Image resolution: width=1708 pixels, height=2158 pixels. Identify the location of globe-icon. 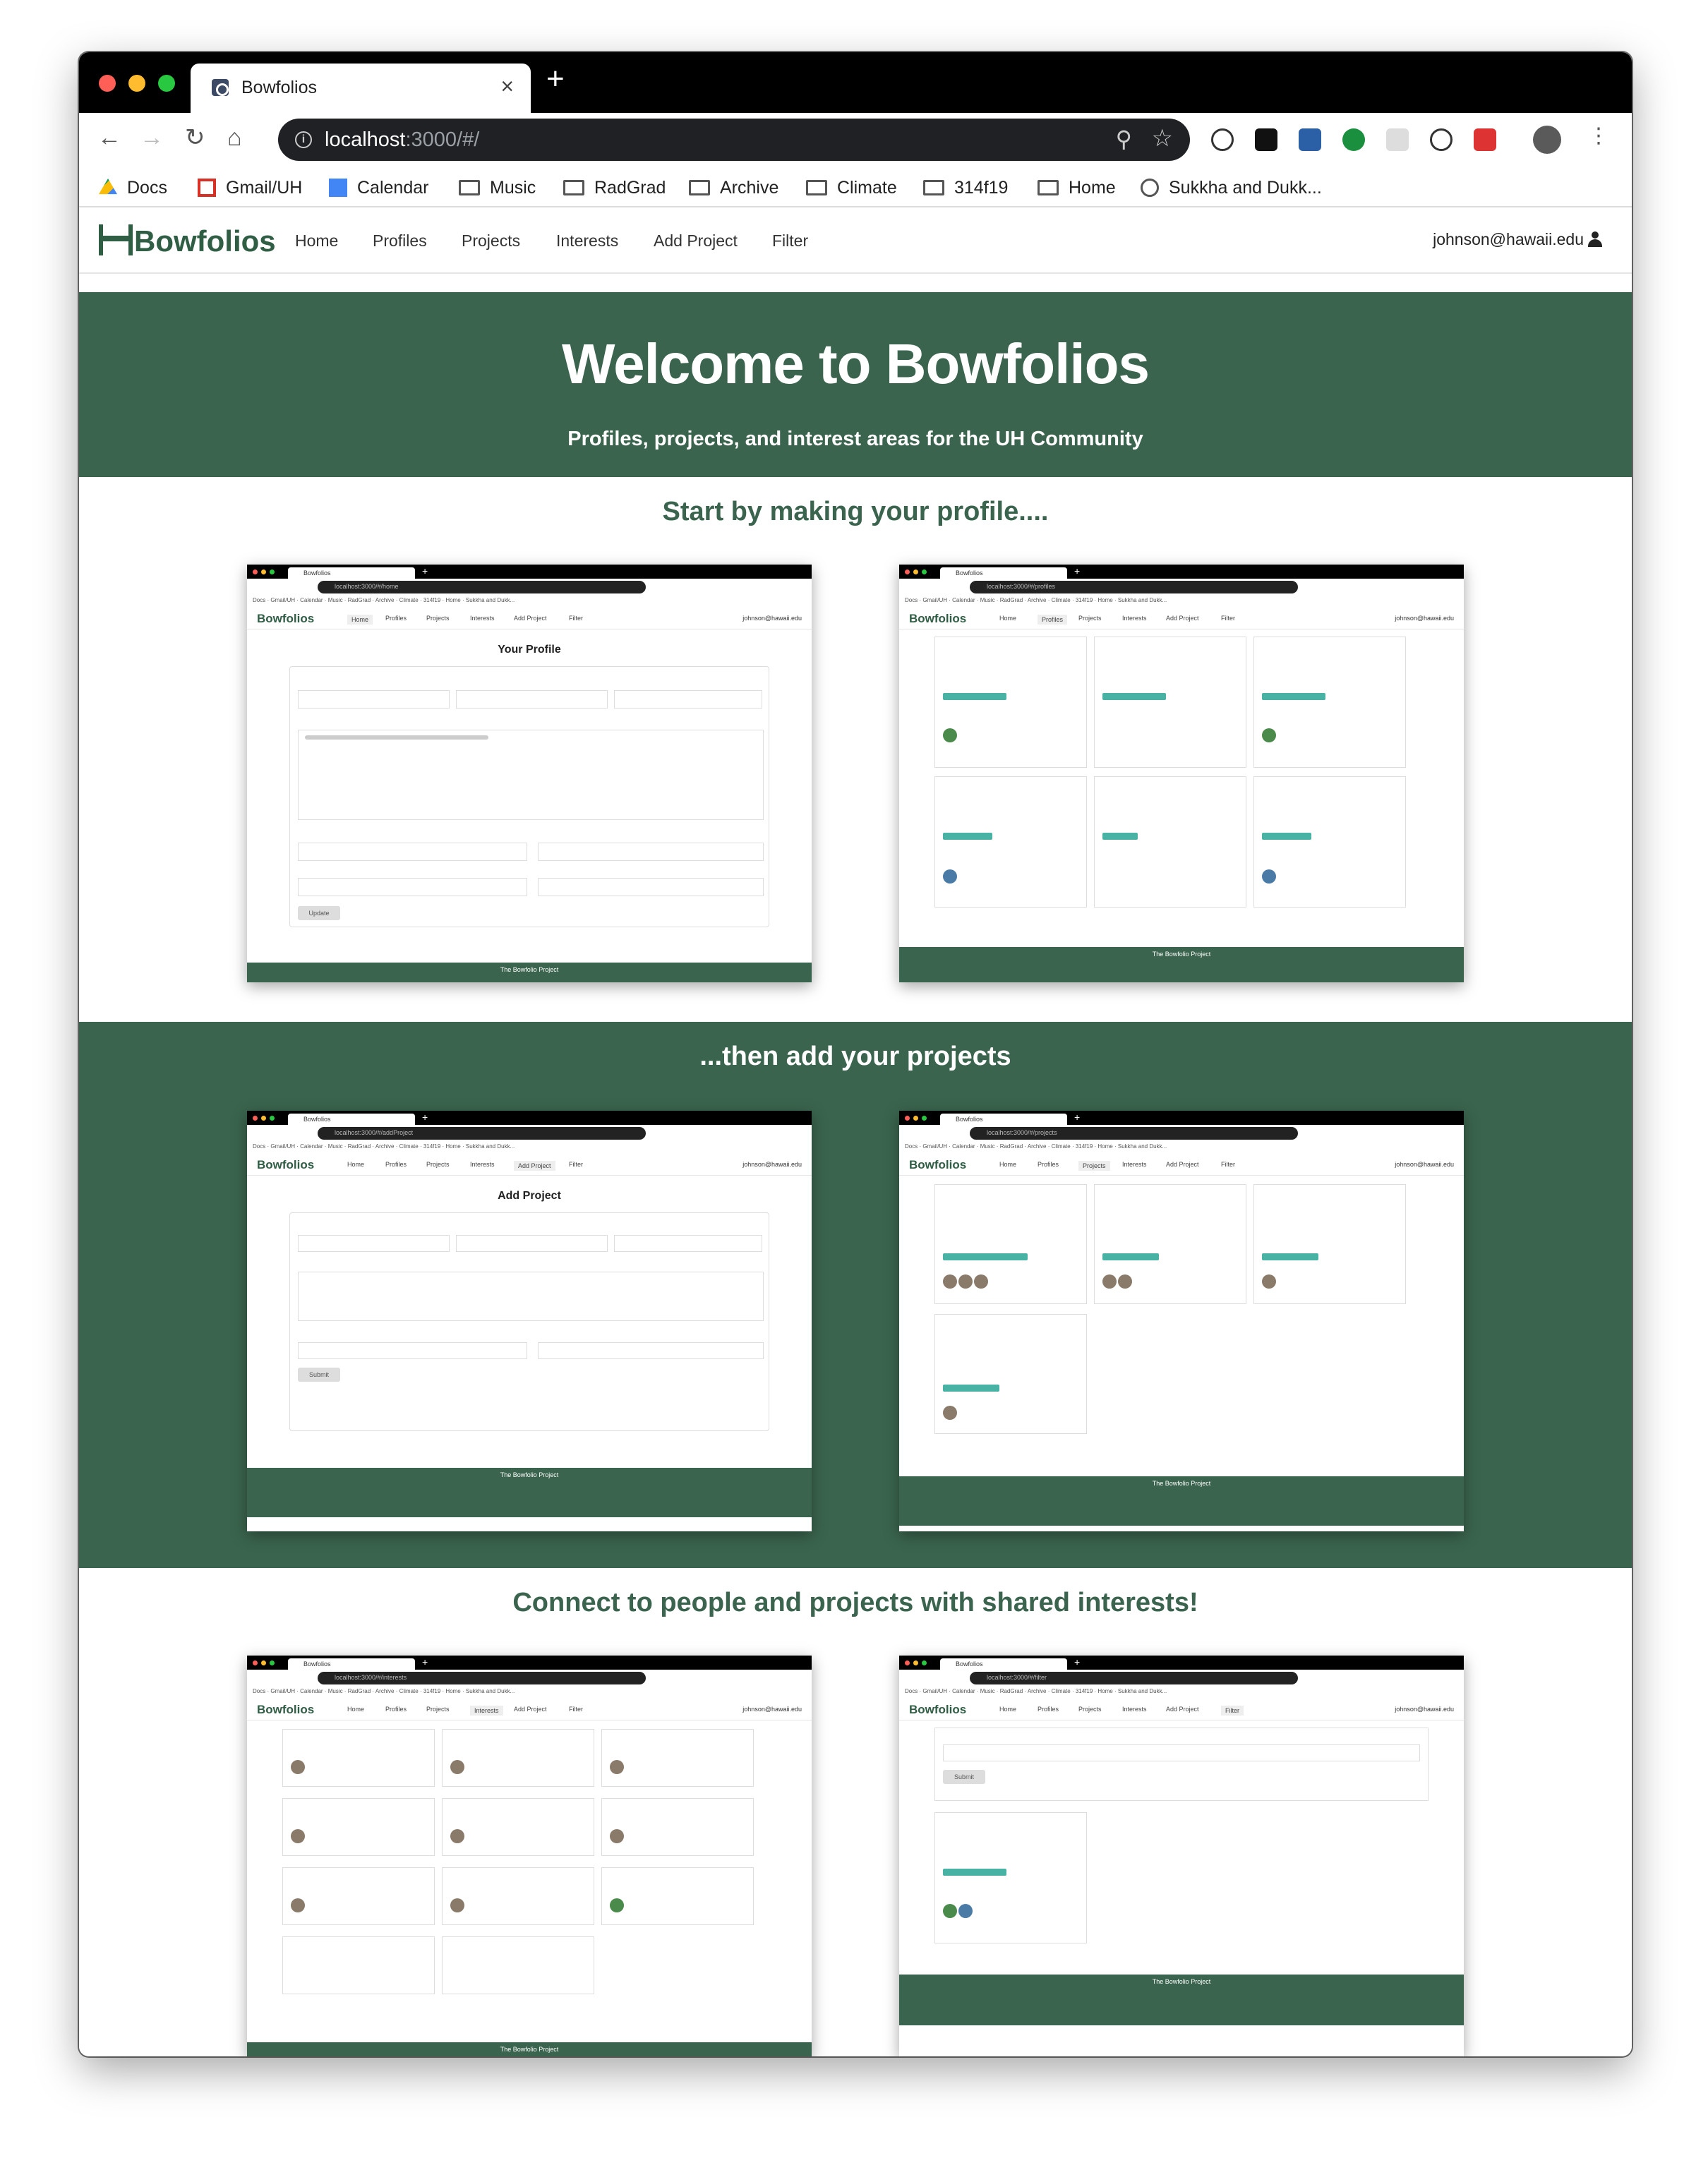
(1150, 188).